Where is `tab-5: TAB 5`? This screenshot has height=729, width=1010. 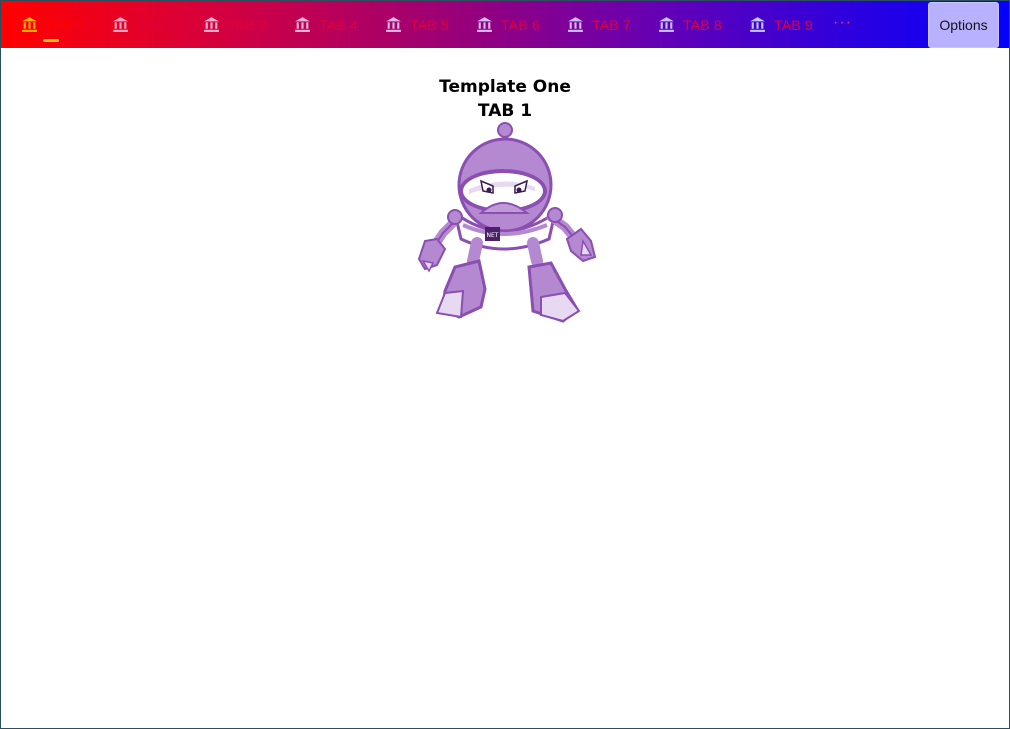 tab-5: TAB 5 is located at coordinates (417, 24).